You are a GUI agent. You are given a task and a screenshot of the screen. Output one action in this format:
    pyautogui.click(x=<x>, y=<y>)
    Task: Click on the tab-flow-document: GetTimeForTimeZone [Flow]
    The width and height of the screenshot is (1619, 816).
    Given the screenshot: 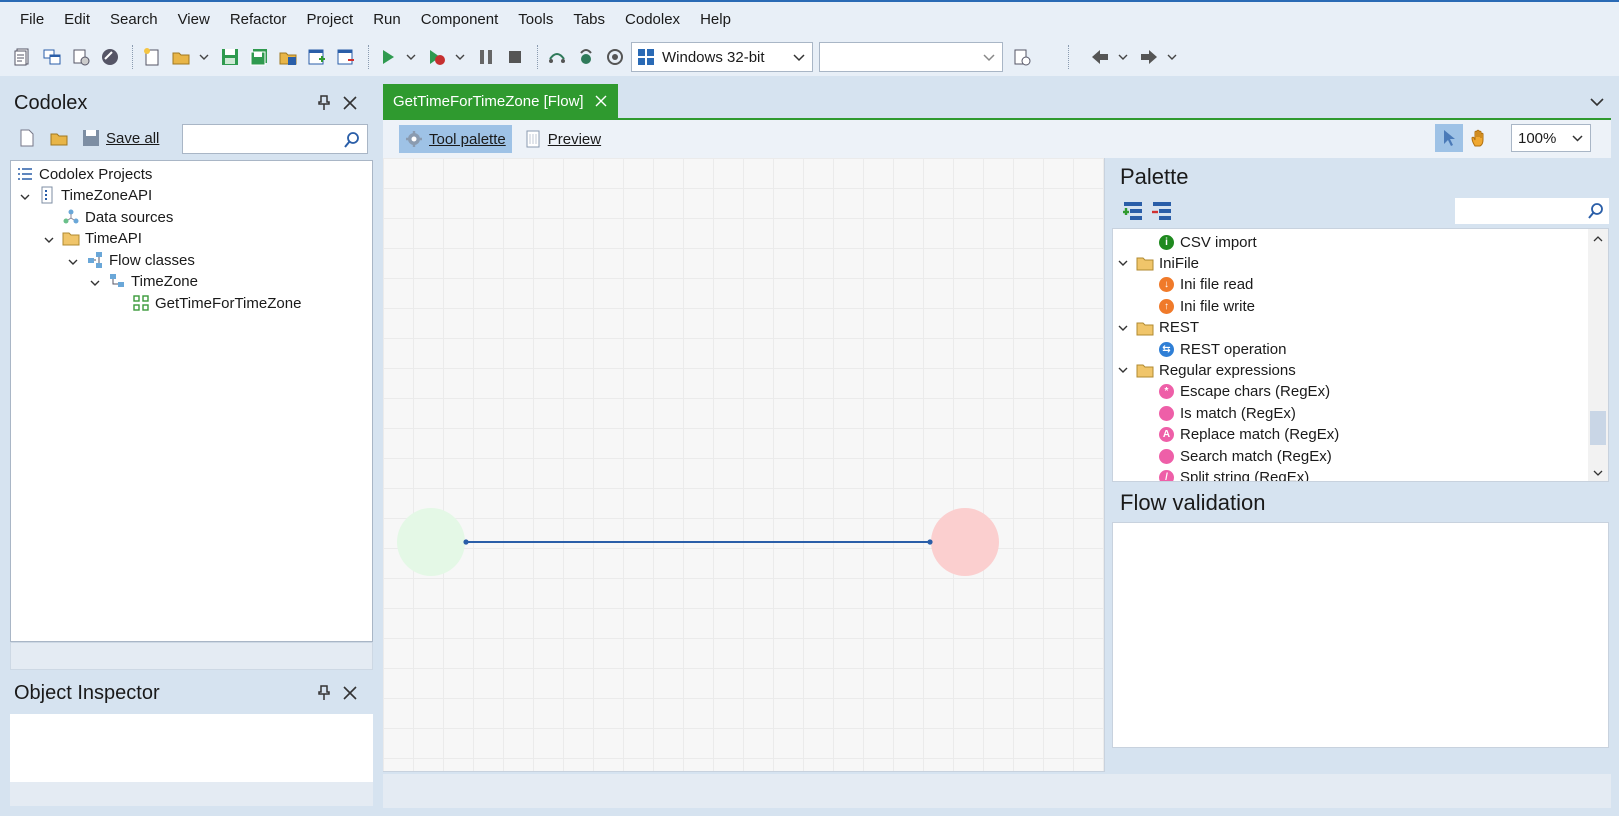 What is the action you would take?
    pyautogui.click(x=500, y=101)
    